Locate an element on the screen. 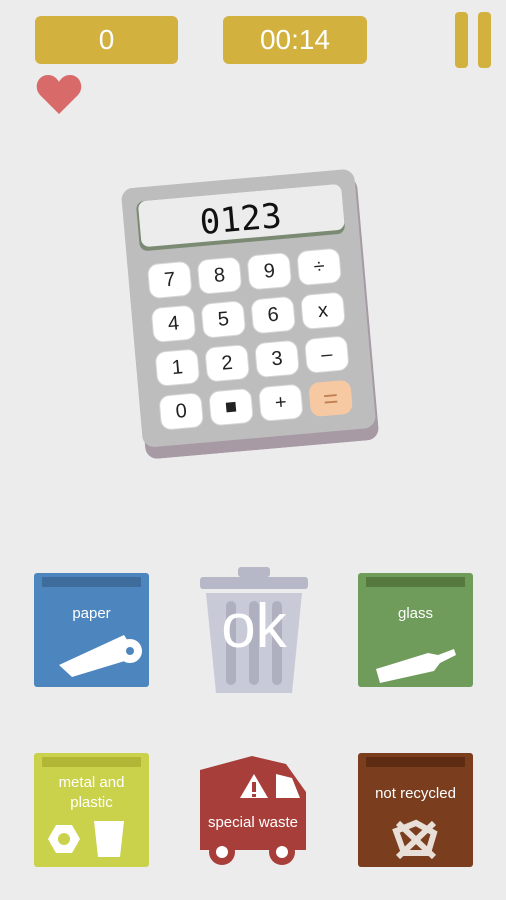  calc-key: 0 is located at coordinates (181, 411).